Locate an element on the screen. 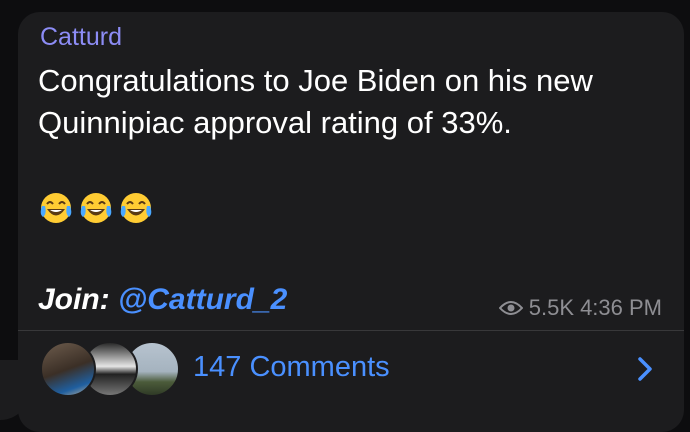 This screenshot has height=432, width=690. comments-label: 147 Comments is located at coordinates (291, 367).